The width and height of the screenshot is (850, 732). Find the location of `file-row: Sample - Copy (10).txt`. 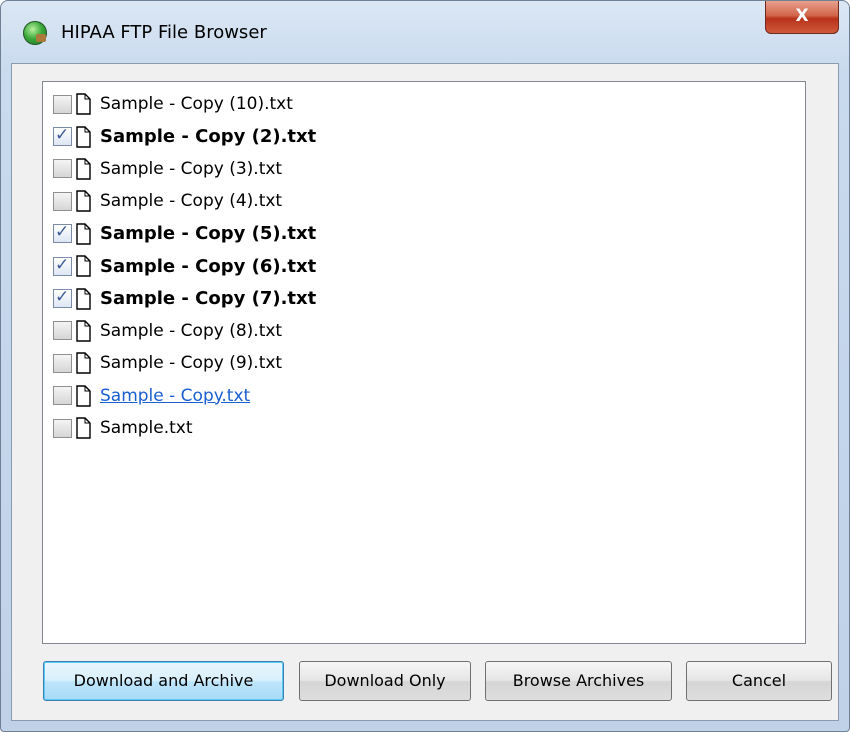

file-row: Sample - Copy (10).txt is located at coordinates (429, 104).